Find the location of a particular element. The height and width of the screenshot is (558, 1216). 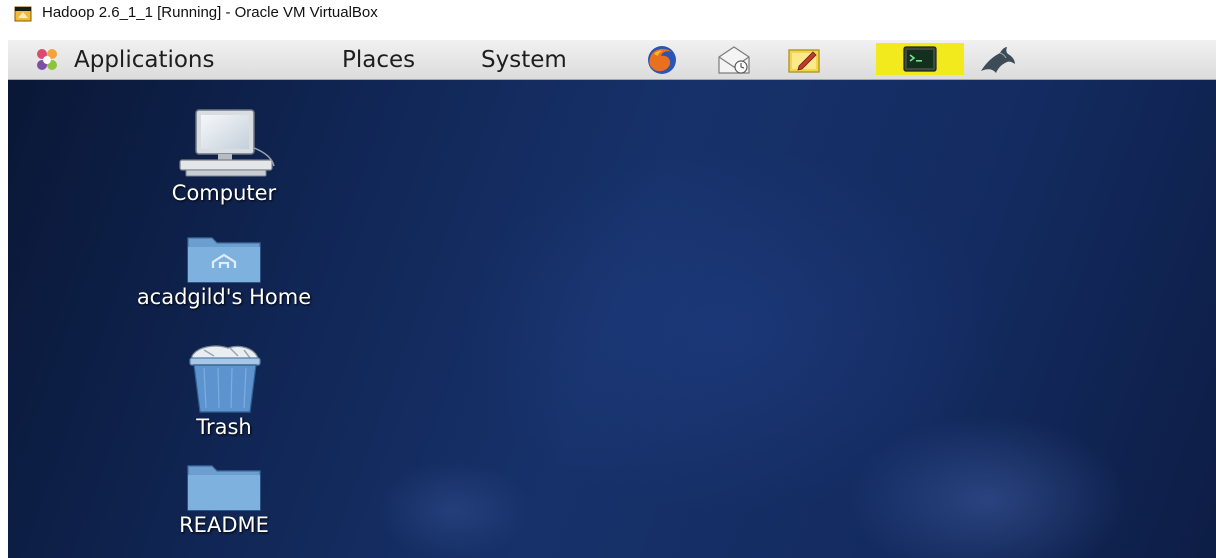

trash-icon is located at coordinates (225, 379).